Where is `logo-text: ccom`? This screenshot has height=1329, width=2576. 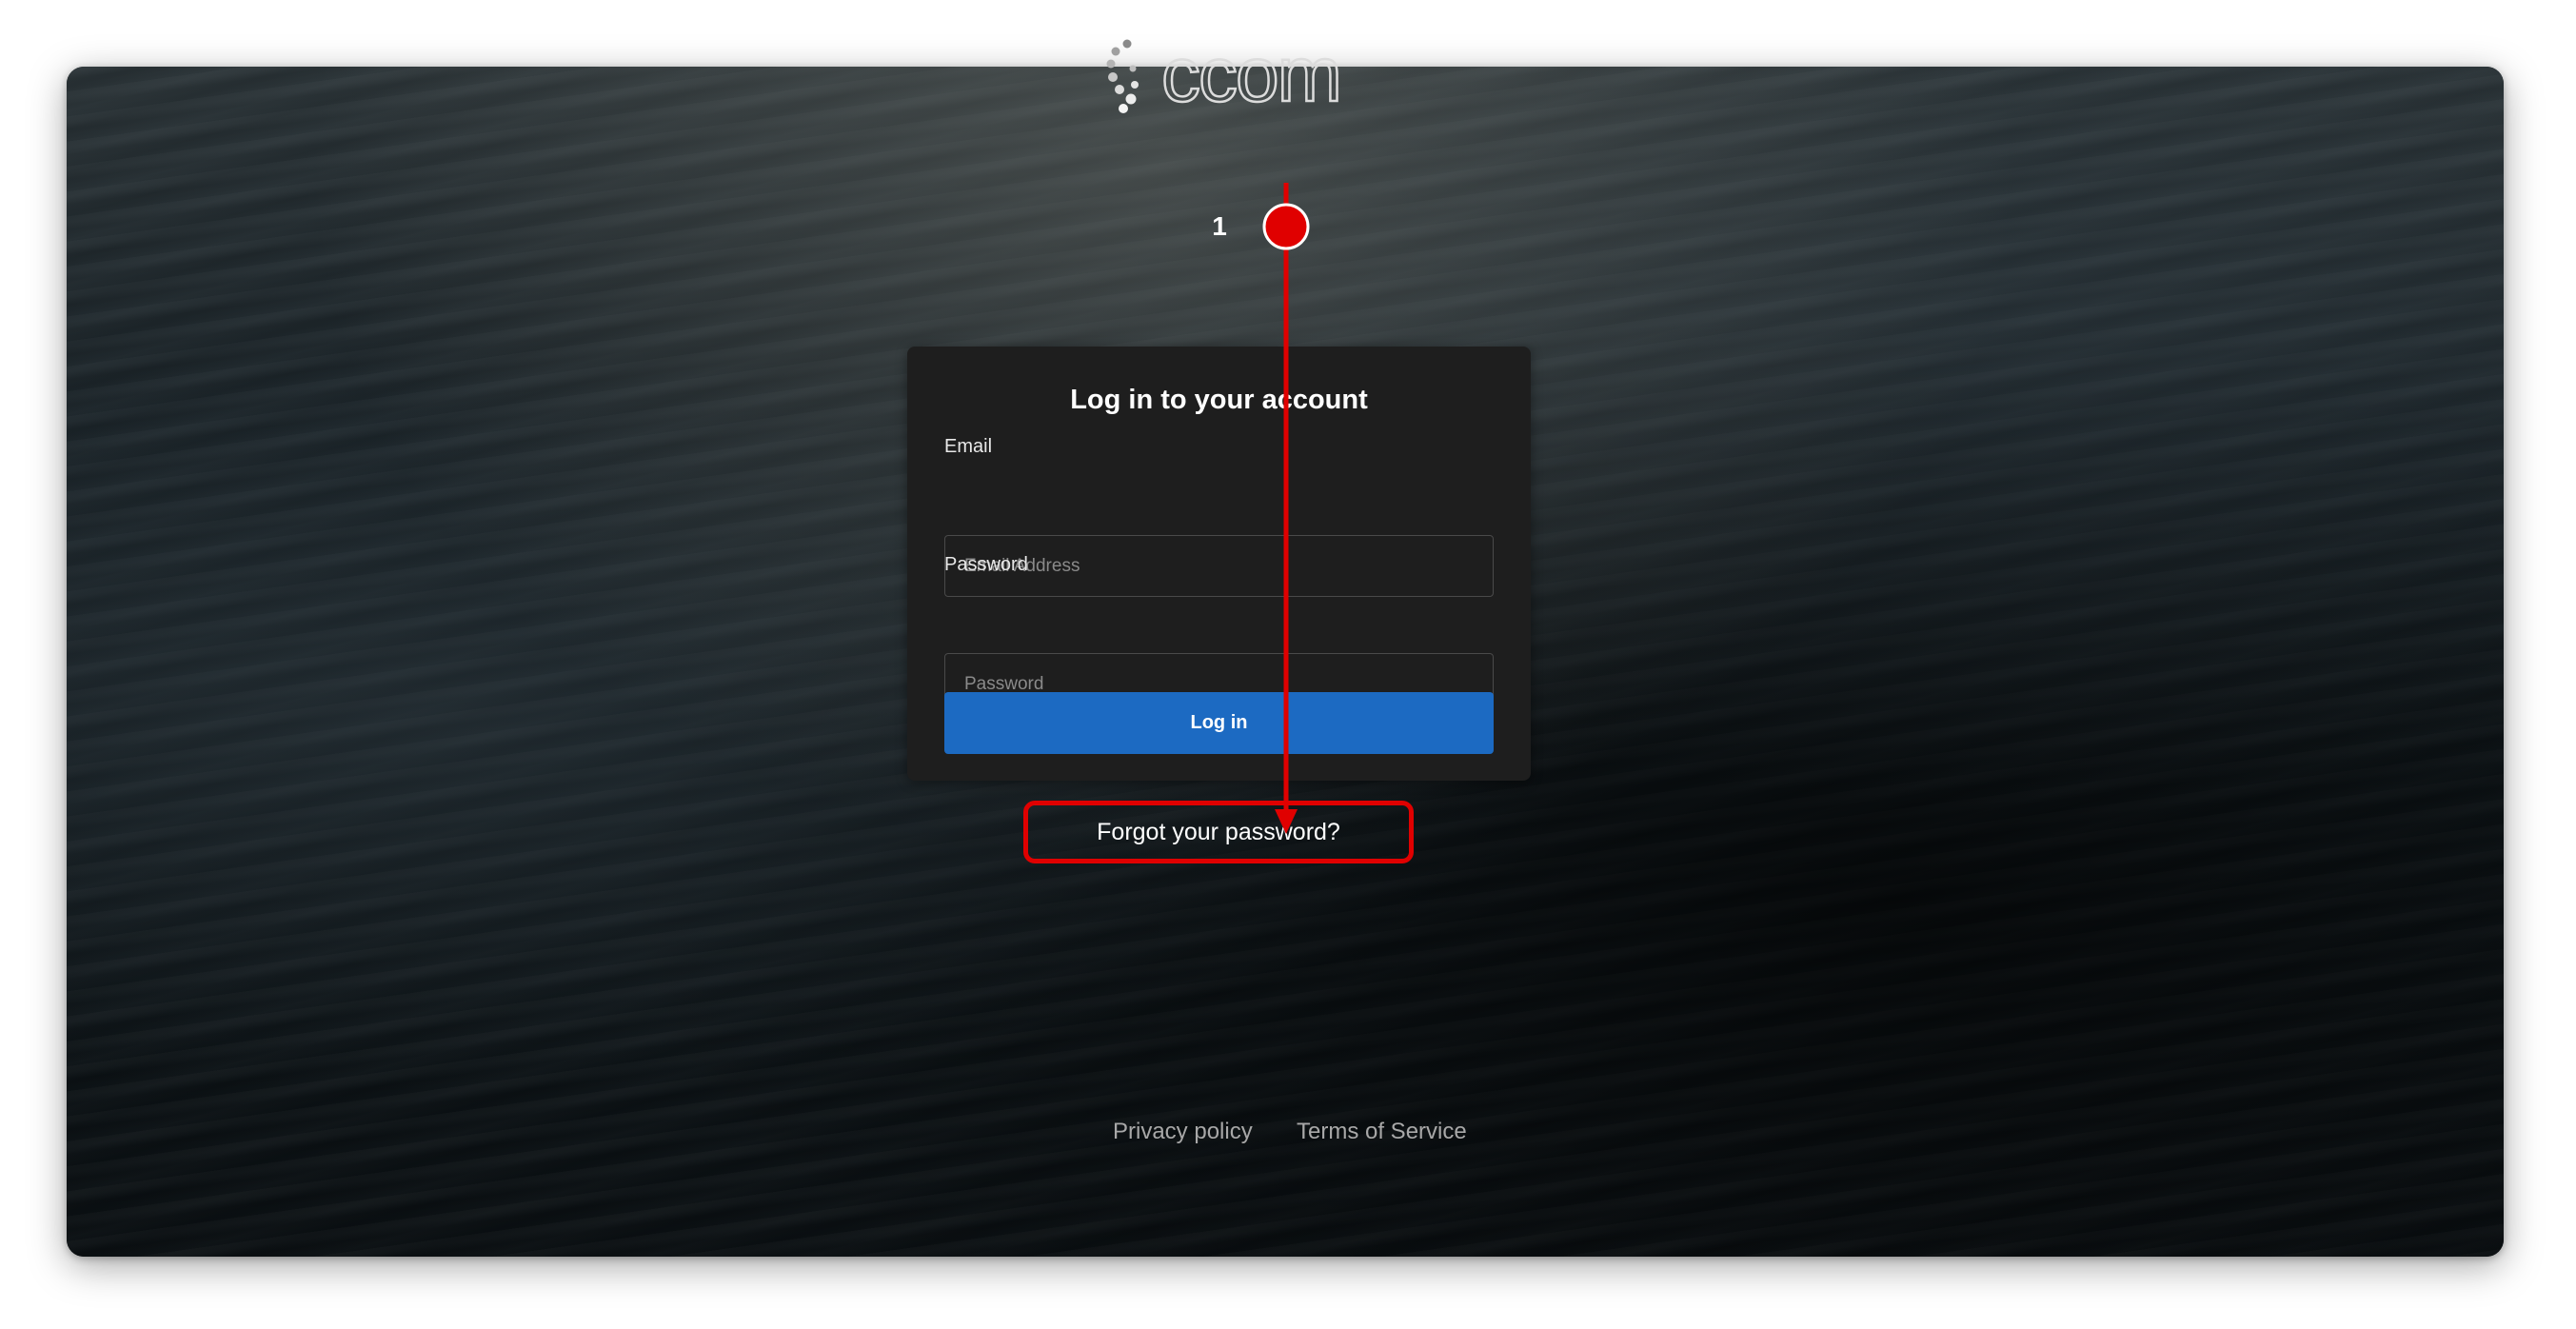 logo-text: ccom is located at coordinates (1251, 74).